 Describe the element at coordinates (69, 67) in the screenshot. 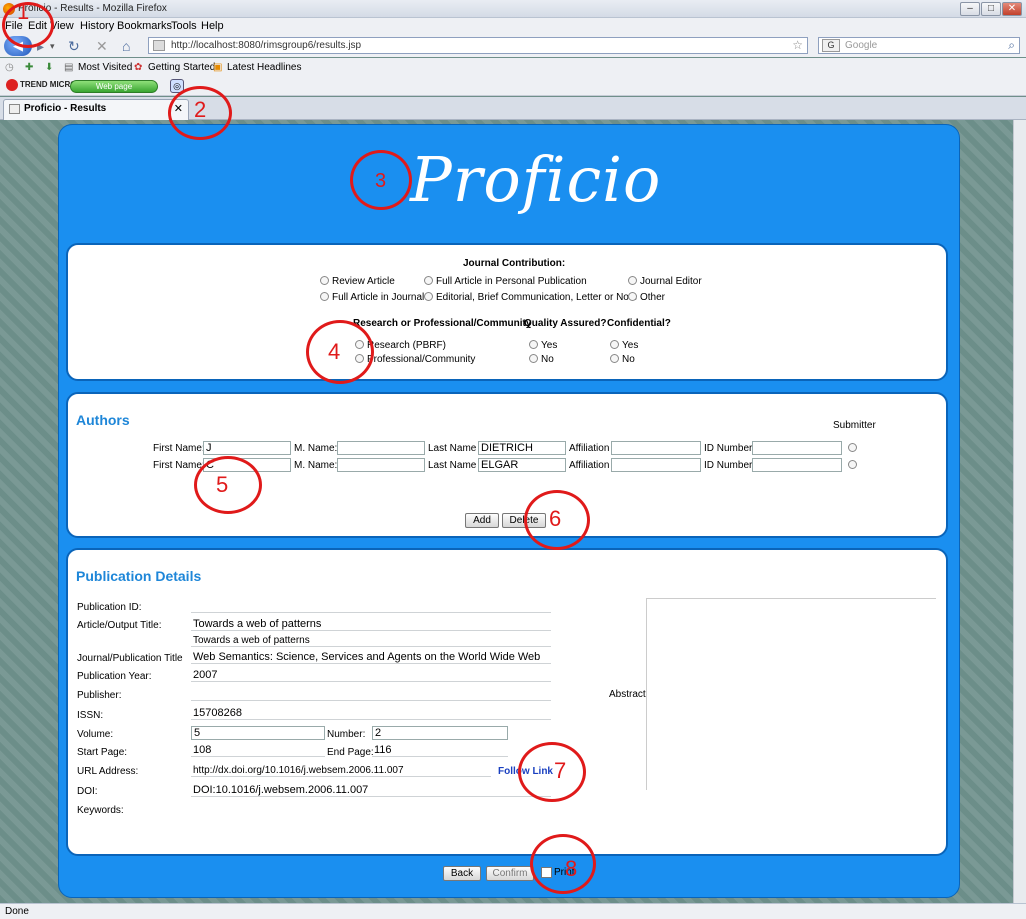

I see `bookmark-page-icon: ▤` at that location.